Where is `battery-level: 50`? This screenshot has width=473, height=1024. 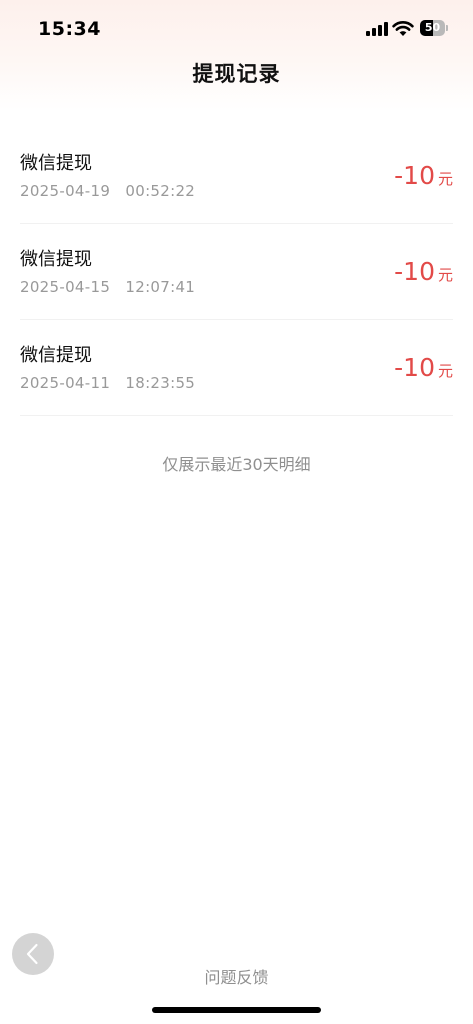 battery-level: 50 is located at coordinates (432, 27).